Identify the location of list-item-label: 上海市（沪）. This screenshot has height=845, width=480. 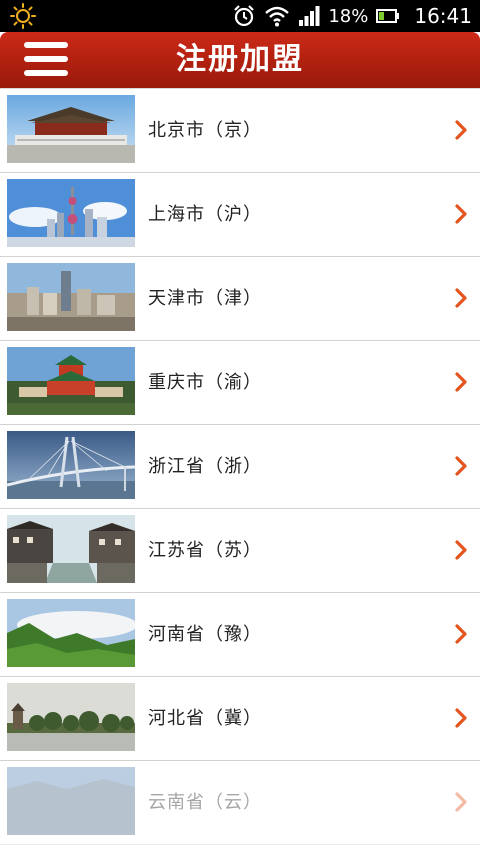
(205, 214).